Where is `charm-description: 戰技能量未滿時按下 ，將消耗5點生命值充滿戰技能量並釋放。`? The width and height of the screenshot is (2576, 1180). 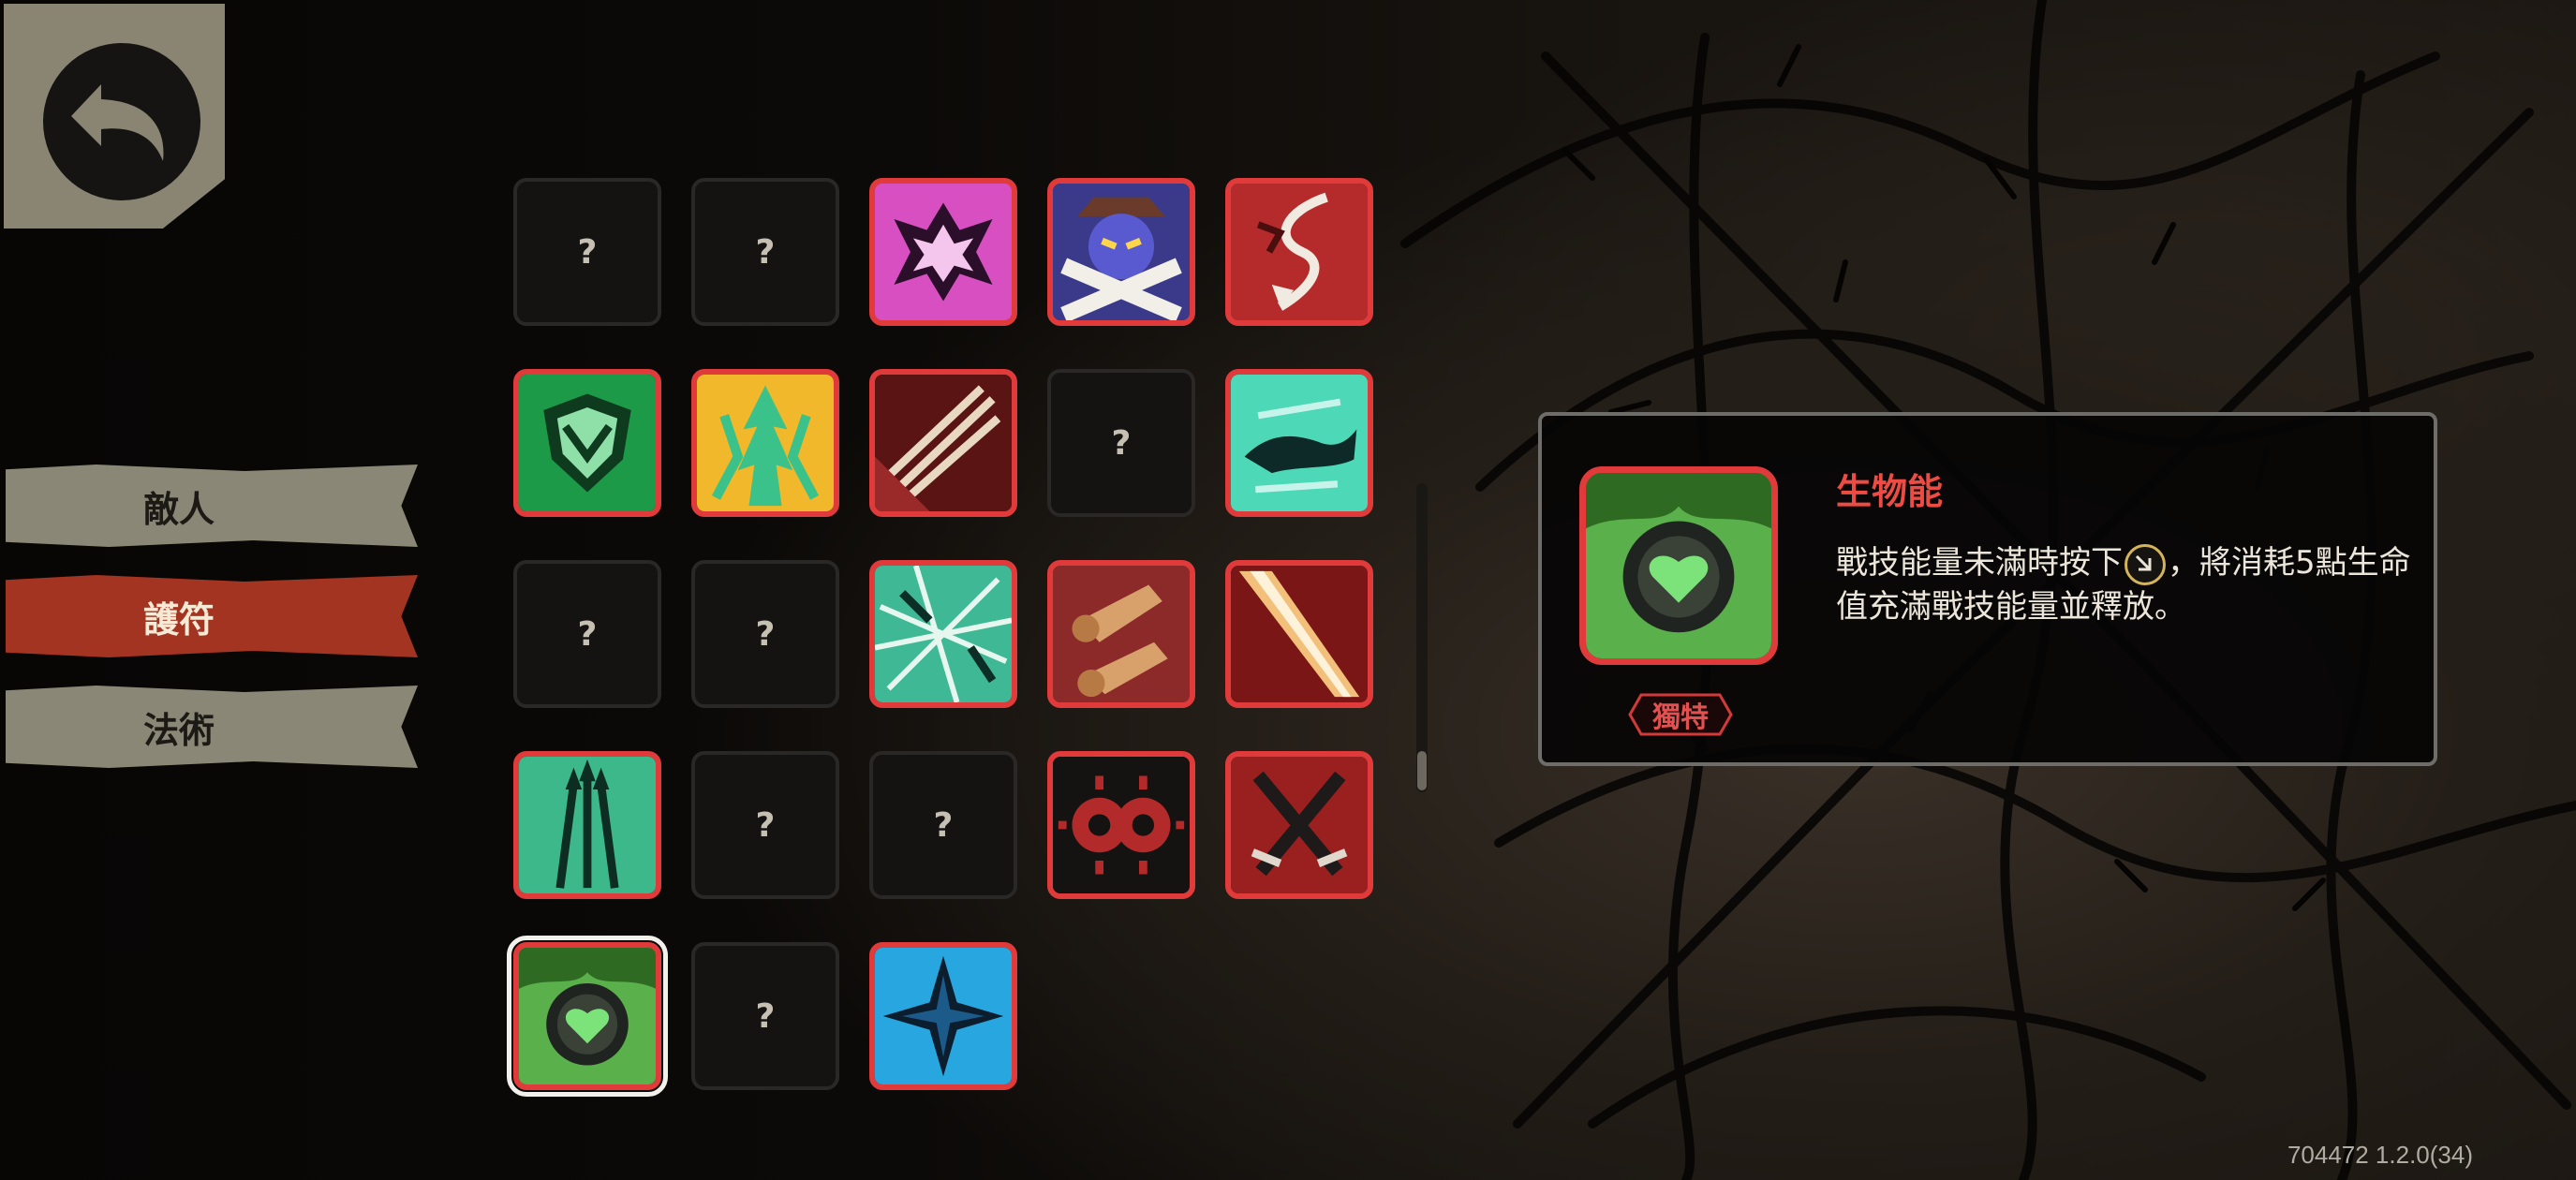
charm-description: 戰技能量未滿時按下 ，將消耗5點生命值充滿戰技能量並釋放。 is located at coordinates (2126, 585).